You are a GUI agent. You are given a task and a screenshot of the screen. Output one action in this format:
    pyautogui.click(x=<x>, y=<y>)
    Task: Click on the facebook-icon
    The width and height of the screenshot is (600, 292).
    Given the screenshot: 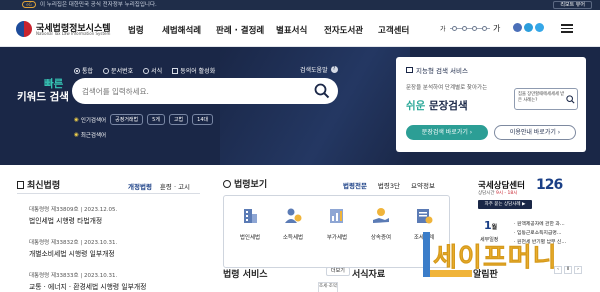 What is the action you would take?
    pyautogui.click(x=528, y=27)
    